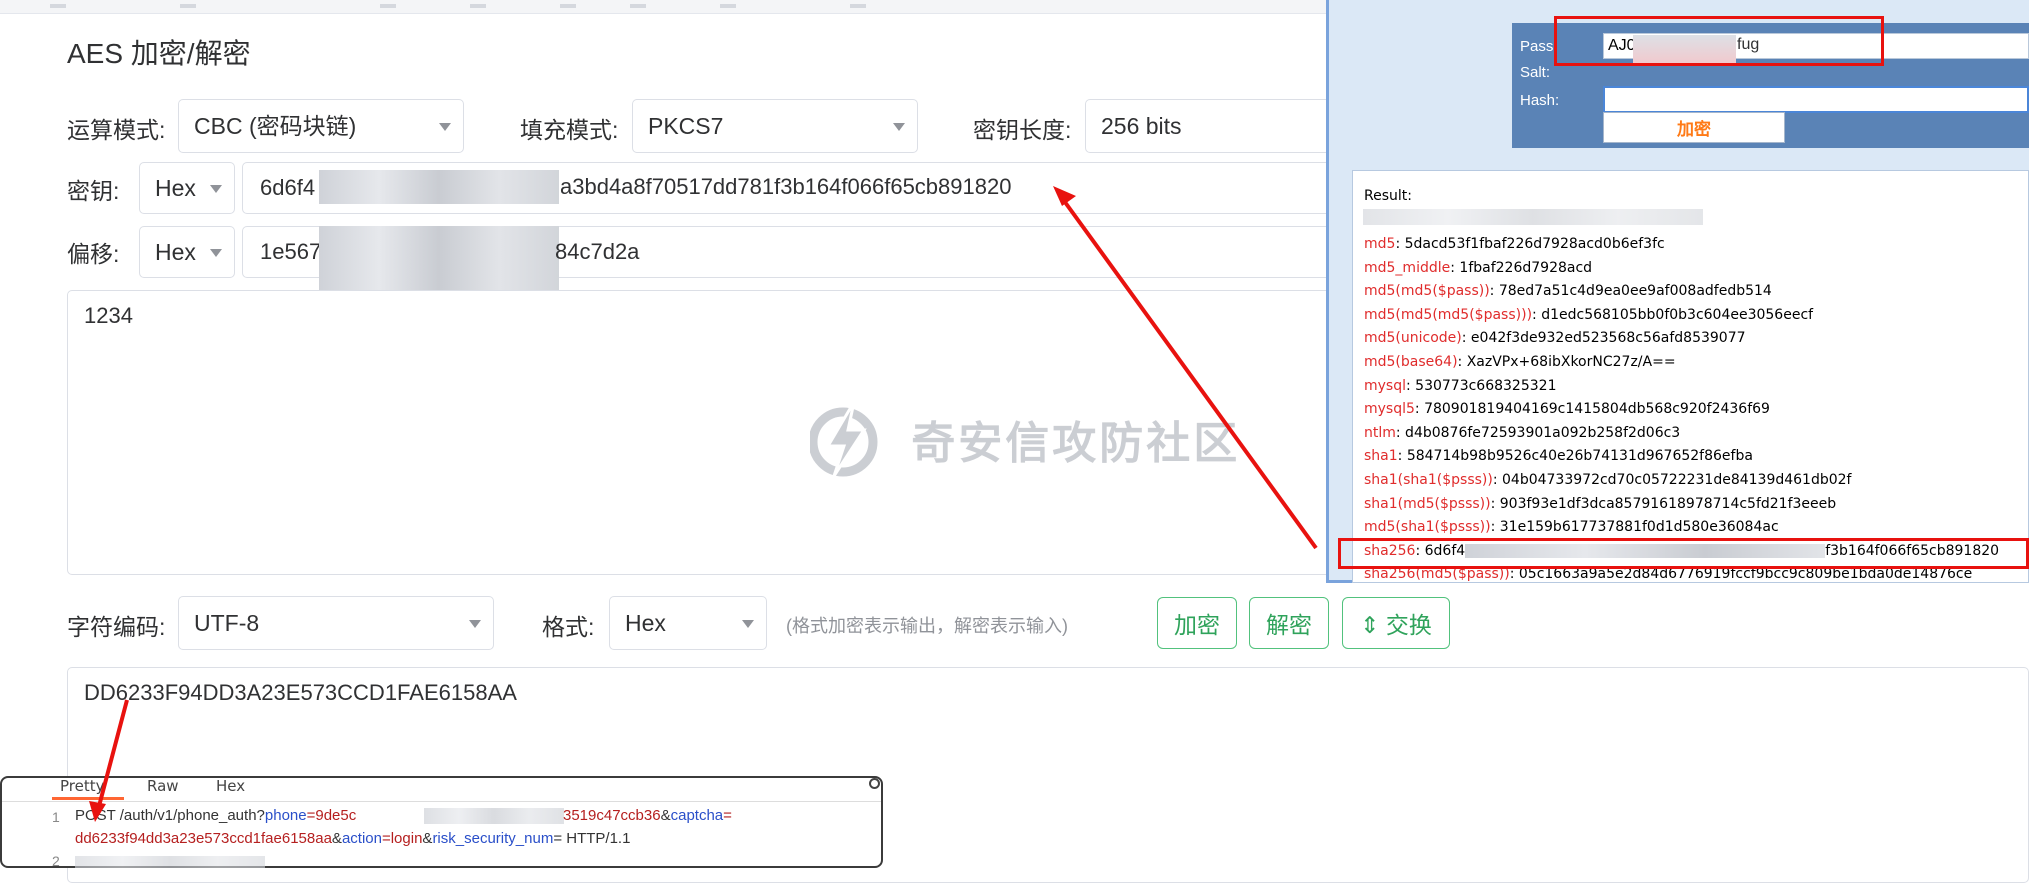 The image size is (2029, 883). Describe the element at coordinates (1427, 291) in the screenshot. I see `result-algorithm: md5(md5($pass))` at that location.